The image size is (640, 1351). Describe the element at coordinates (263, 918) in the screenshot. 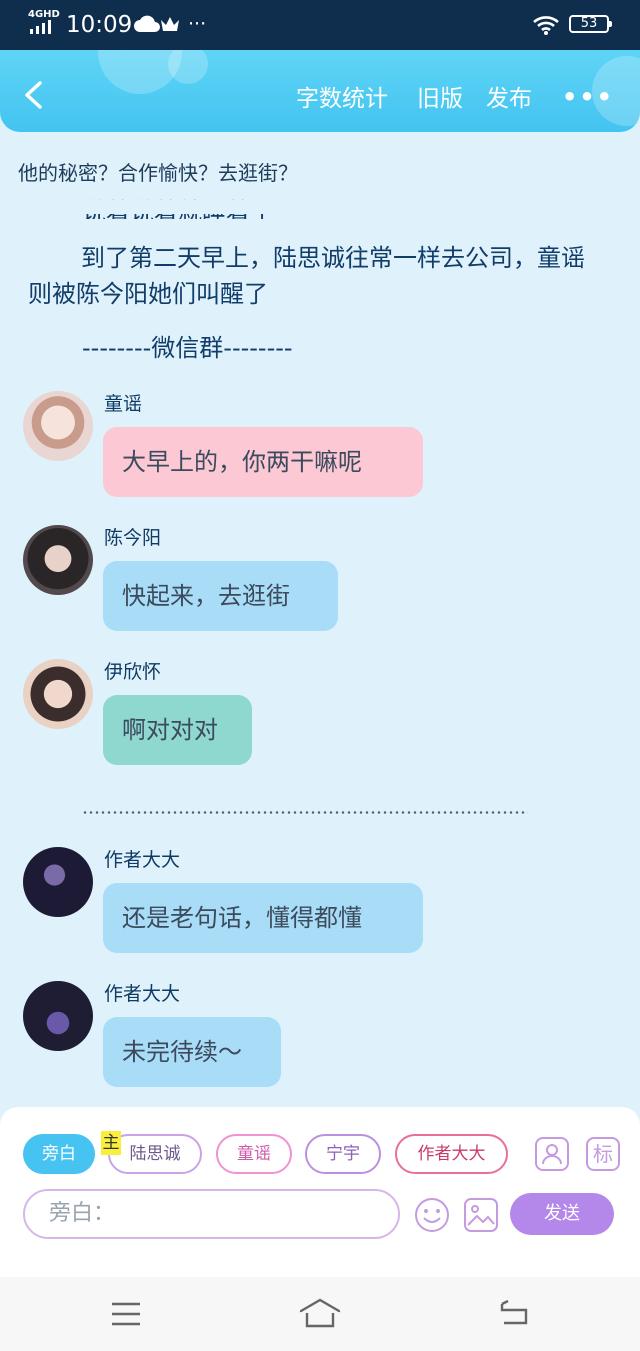

I see `message-bubble: 还是老句话，懂得都懂` at that location.